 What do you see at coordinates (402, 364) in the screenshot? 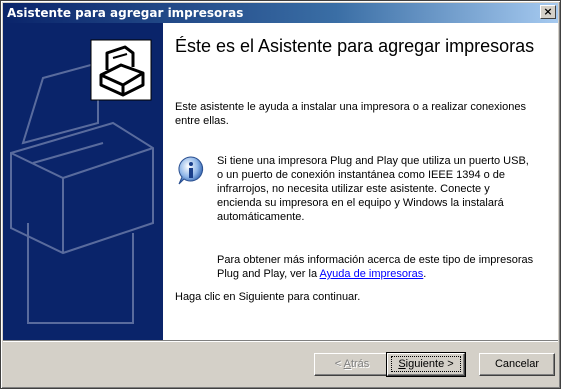
I see `next-hotkey: S` at bounding box center [402, 364].